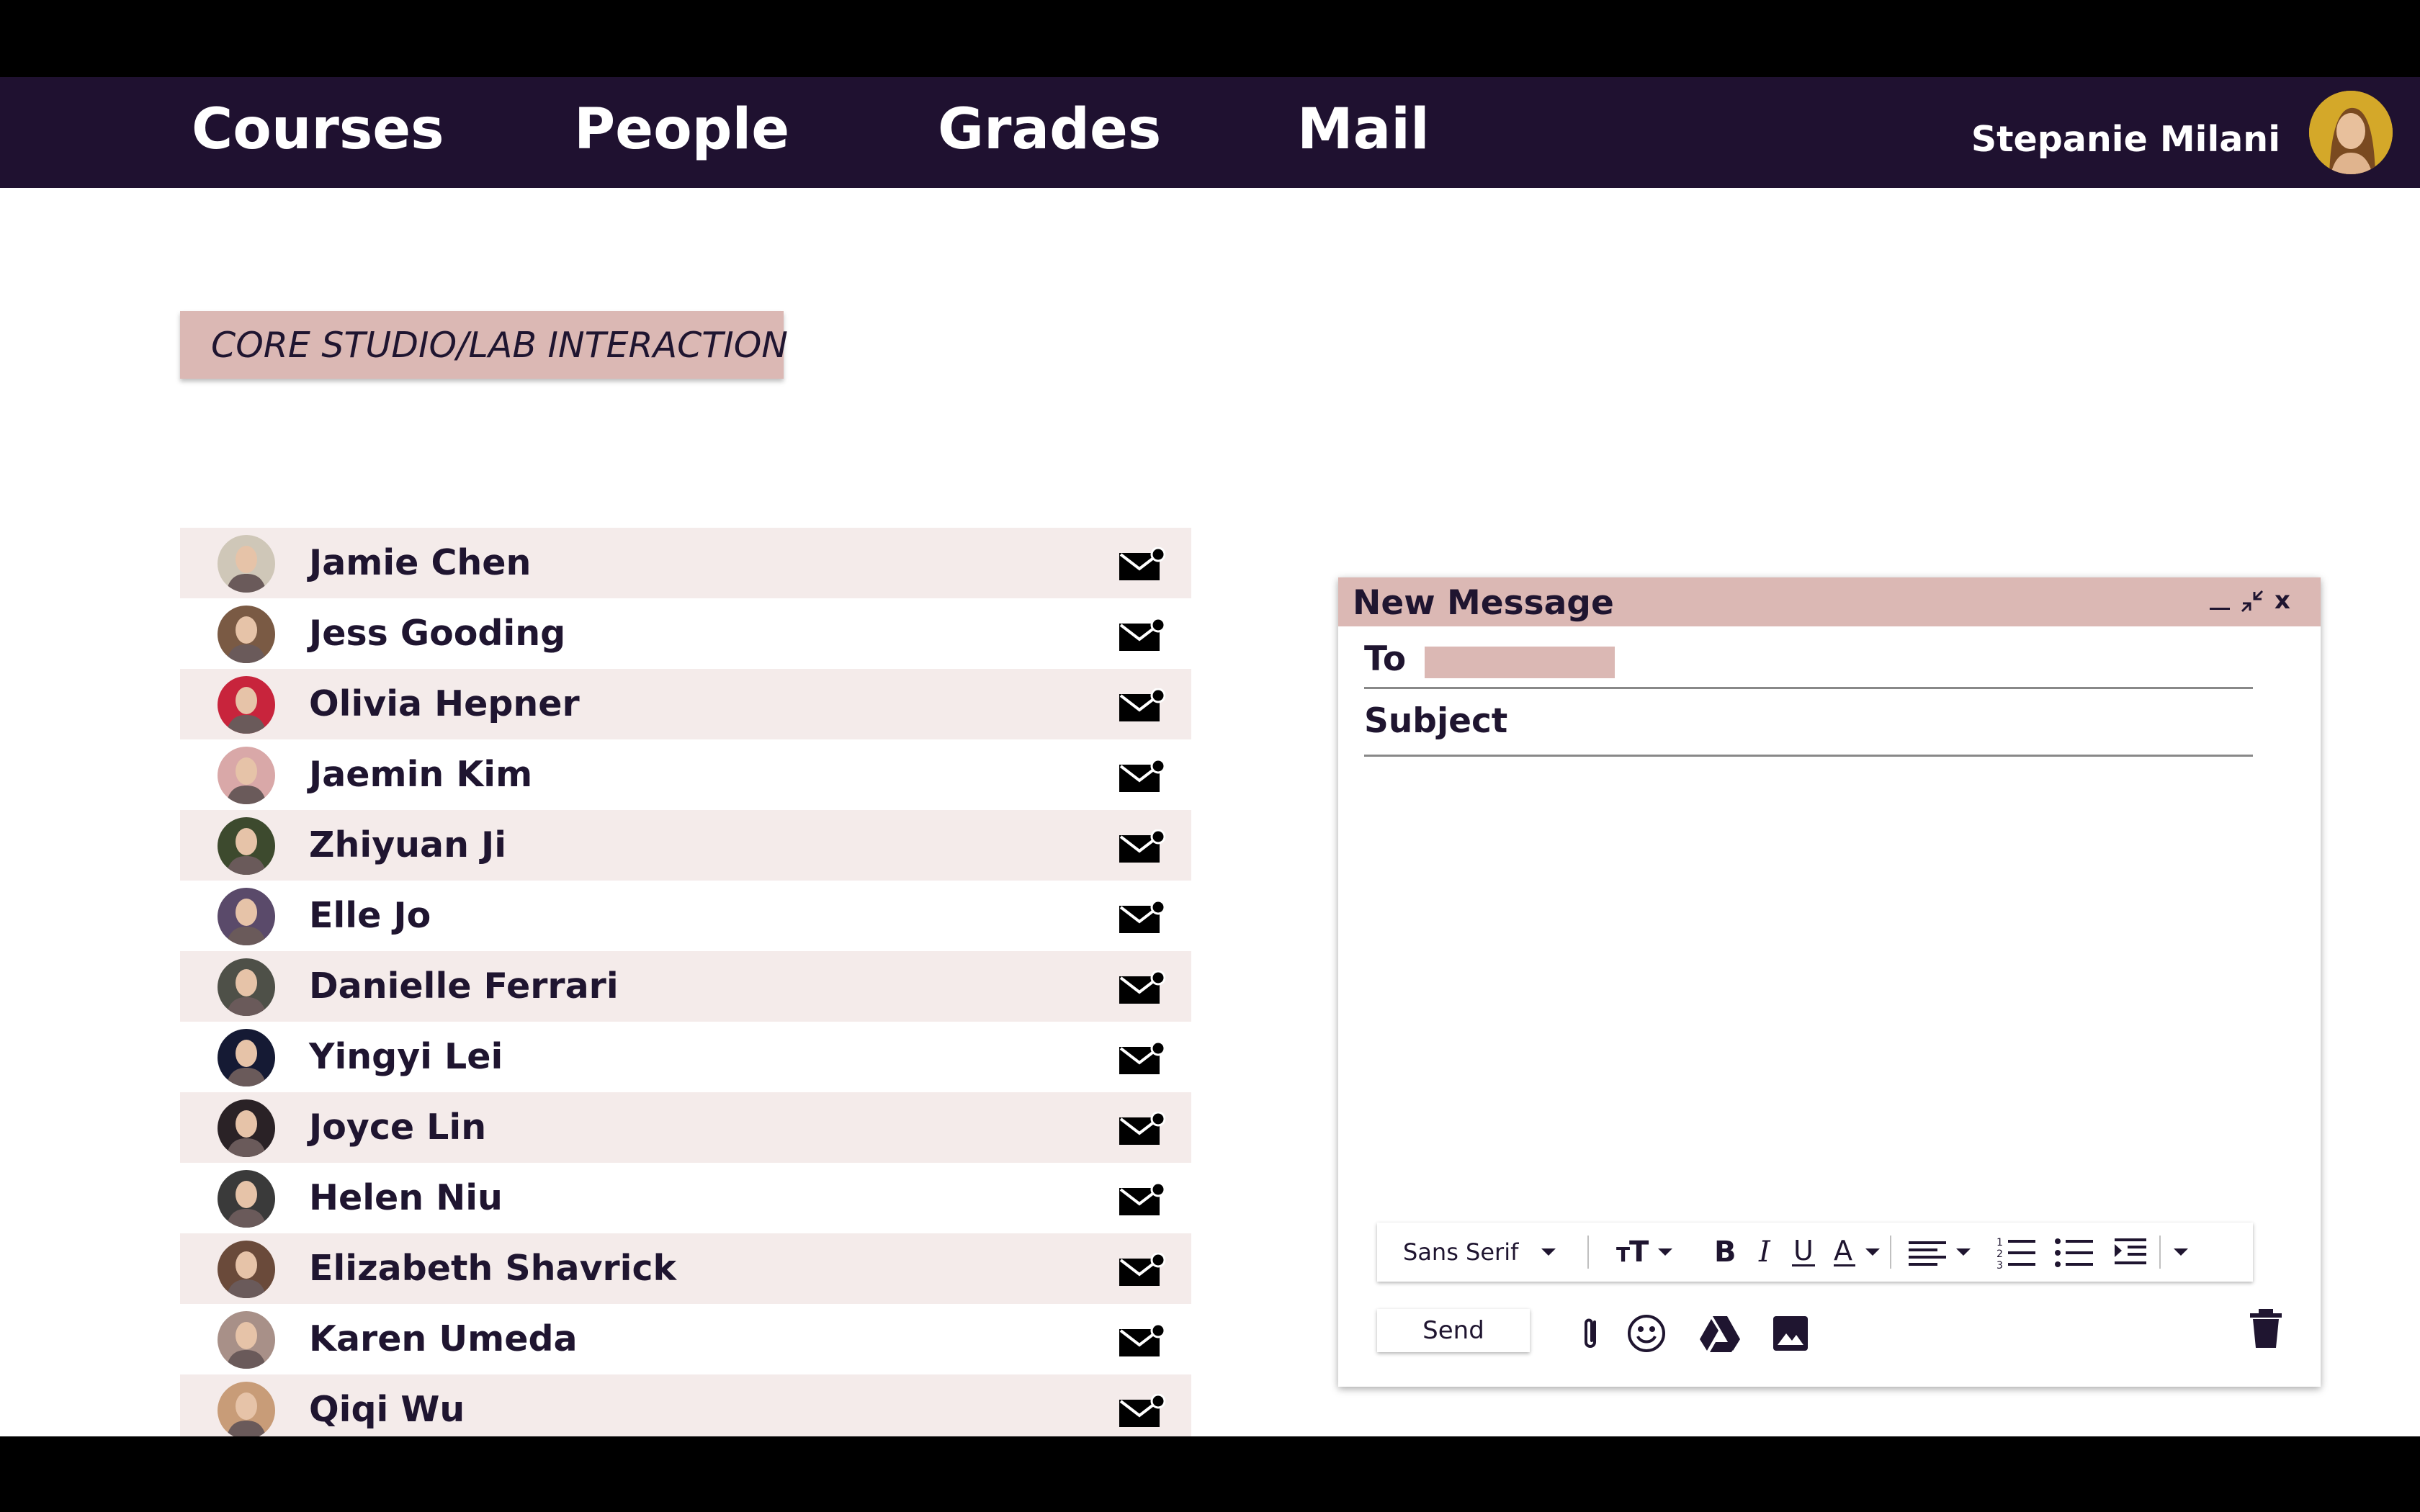 The width and height of the screenshot is (2420, 1512). I want to click on text-color-button: A, so click(1857, 1252).